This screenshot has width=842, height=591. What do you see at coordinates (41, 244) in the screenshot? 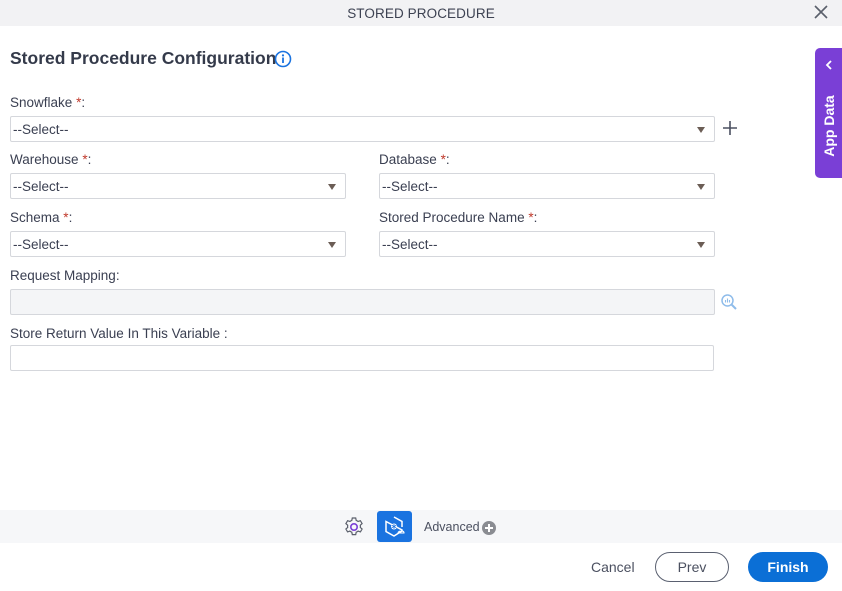
I see `schema-select-value: --Select--` at bounding box center [41, 244].